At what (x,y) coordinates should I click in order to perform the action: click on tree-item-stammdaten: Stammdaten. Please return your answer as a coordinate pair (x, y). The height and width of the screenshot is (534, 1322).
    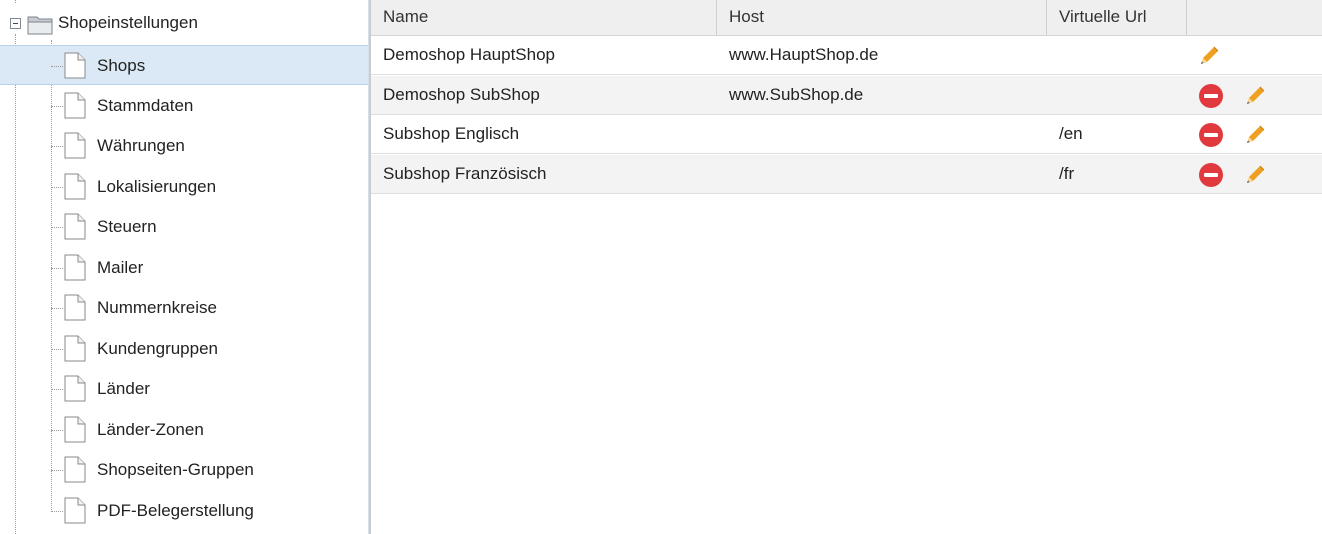
    Looking at the image, I should click on (184, 106).